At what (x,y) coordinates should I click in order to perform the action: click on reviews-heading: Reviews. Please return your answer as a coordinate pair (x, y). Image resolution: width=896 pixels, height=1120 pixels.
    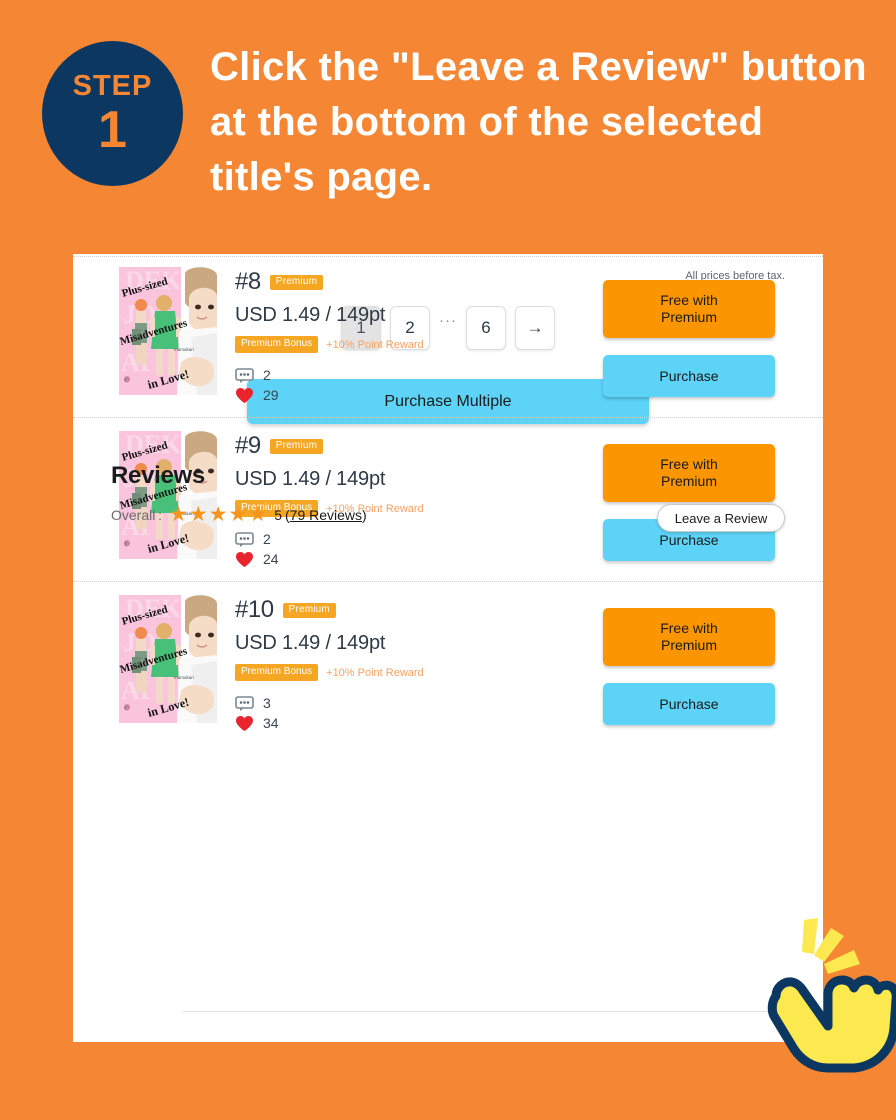
    Looking at the image, I should click on (158, 475).